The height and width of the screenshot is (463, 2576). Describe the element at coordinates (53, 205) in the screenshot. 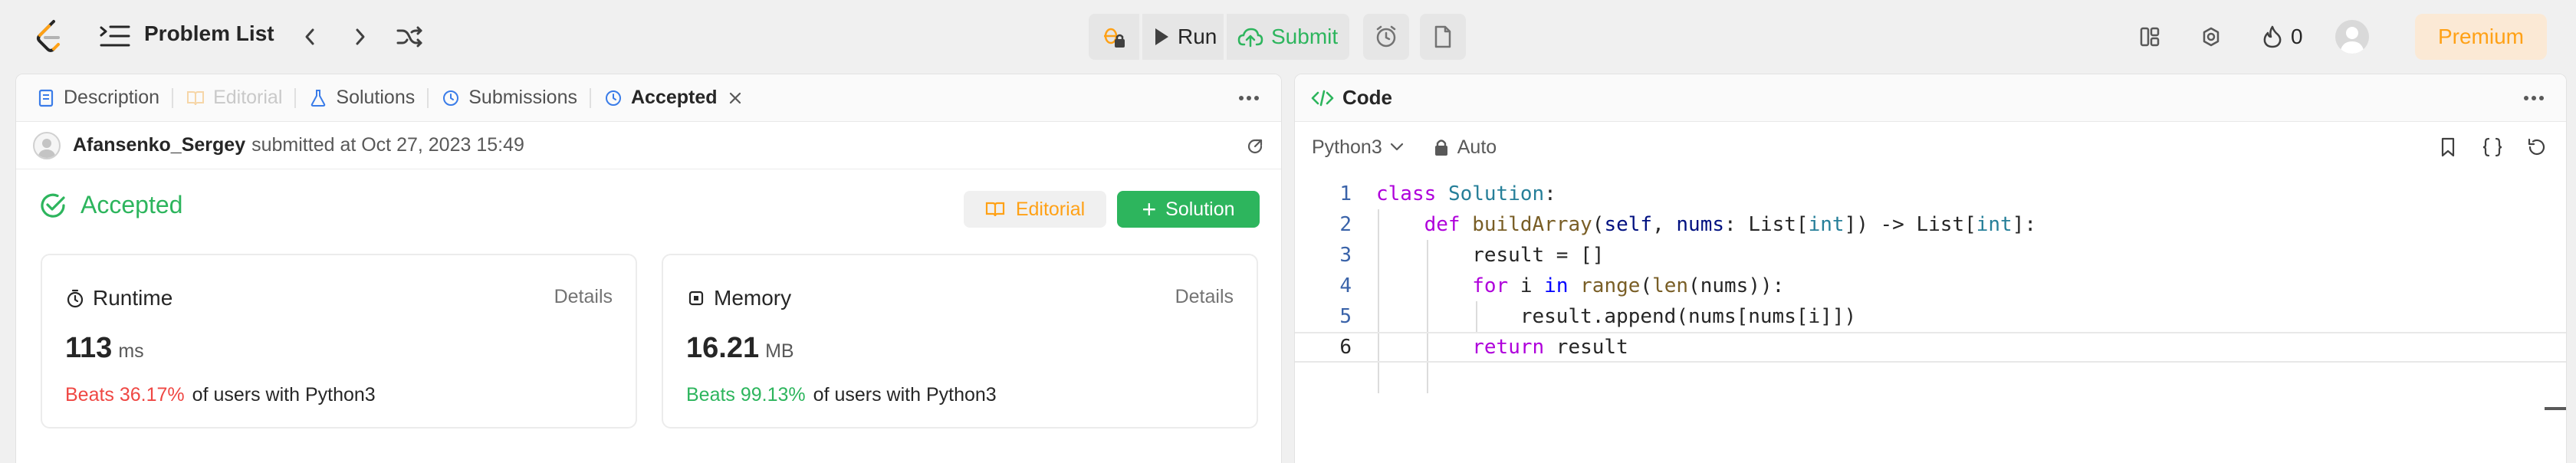

I see `check-circle-icon` at that location.